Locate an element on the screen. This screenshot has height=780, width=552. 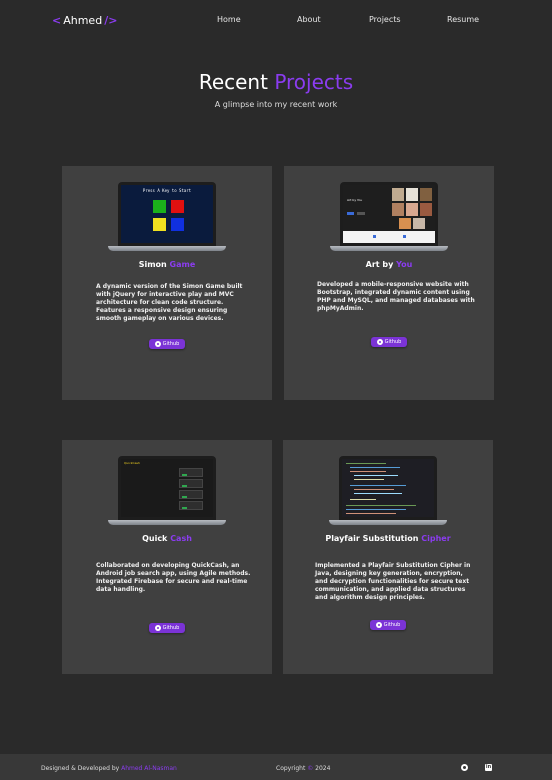
footer-designed-by: Designed & Developed by is located at coordinates (80, 768).